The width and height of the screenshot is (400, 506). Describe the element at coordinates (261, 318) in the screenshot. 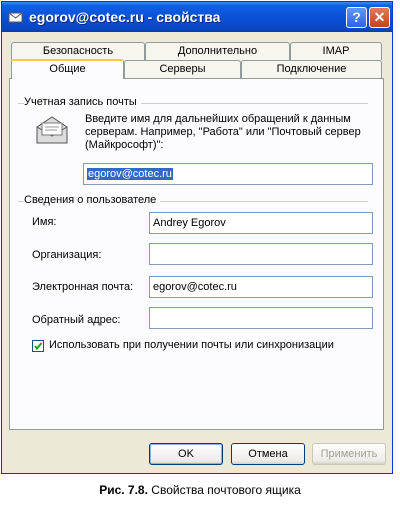

I see `reply-address-input` at that location.